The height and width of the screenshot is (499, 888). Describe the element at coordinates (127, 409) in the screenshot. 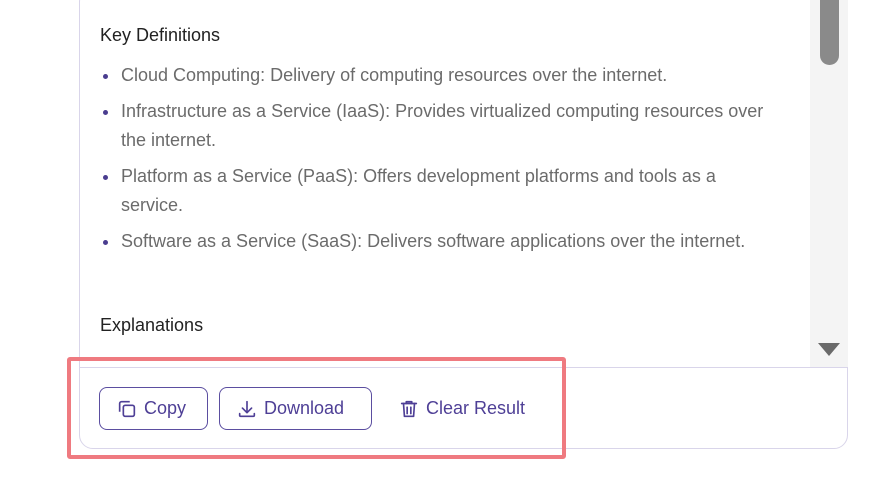

I see `copy-icon` at that location.